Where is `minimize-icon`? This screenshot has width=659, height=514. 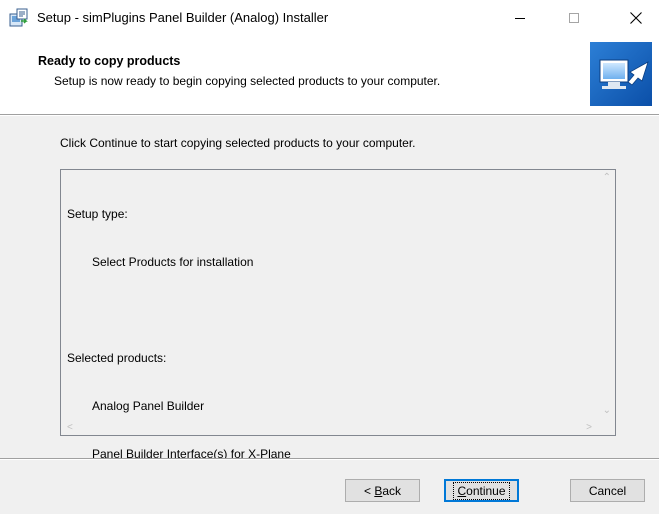
minimize-icon is located at coordinates (520, 18).